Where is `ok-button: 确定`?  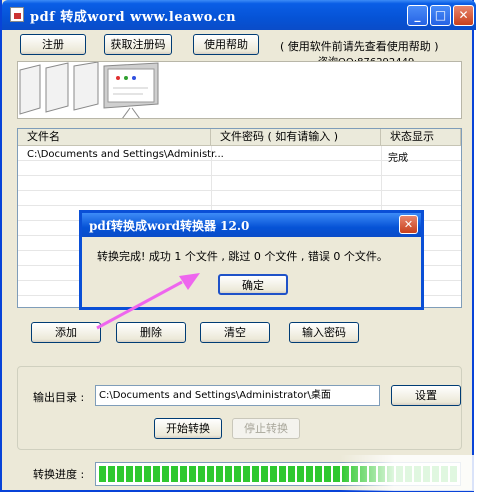
ok-button: 确定 is located at coordinates (253, 284).